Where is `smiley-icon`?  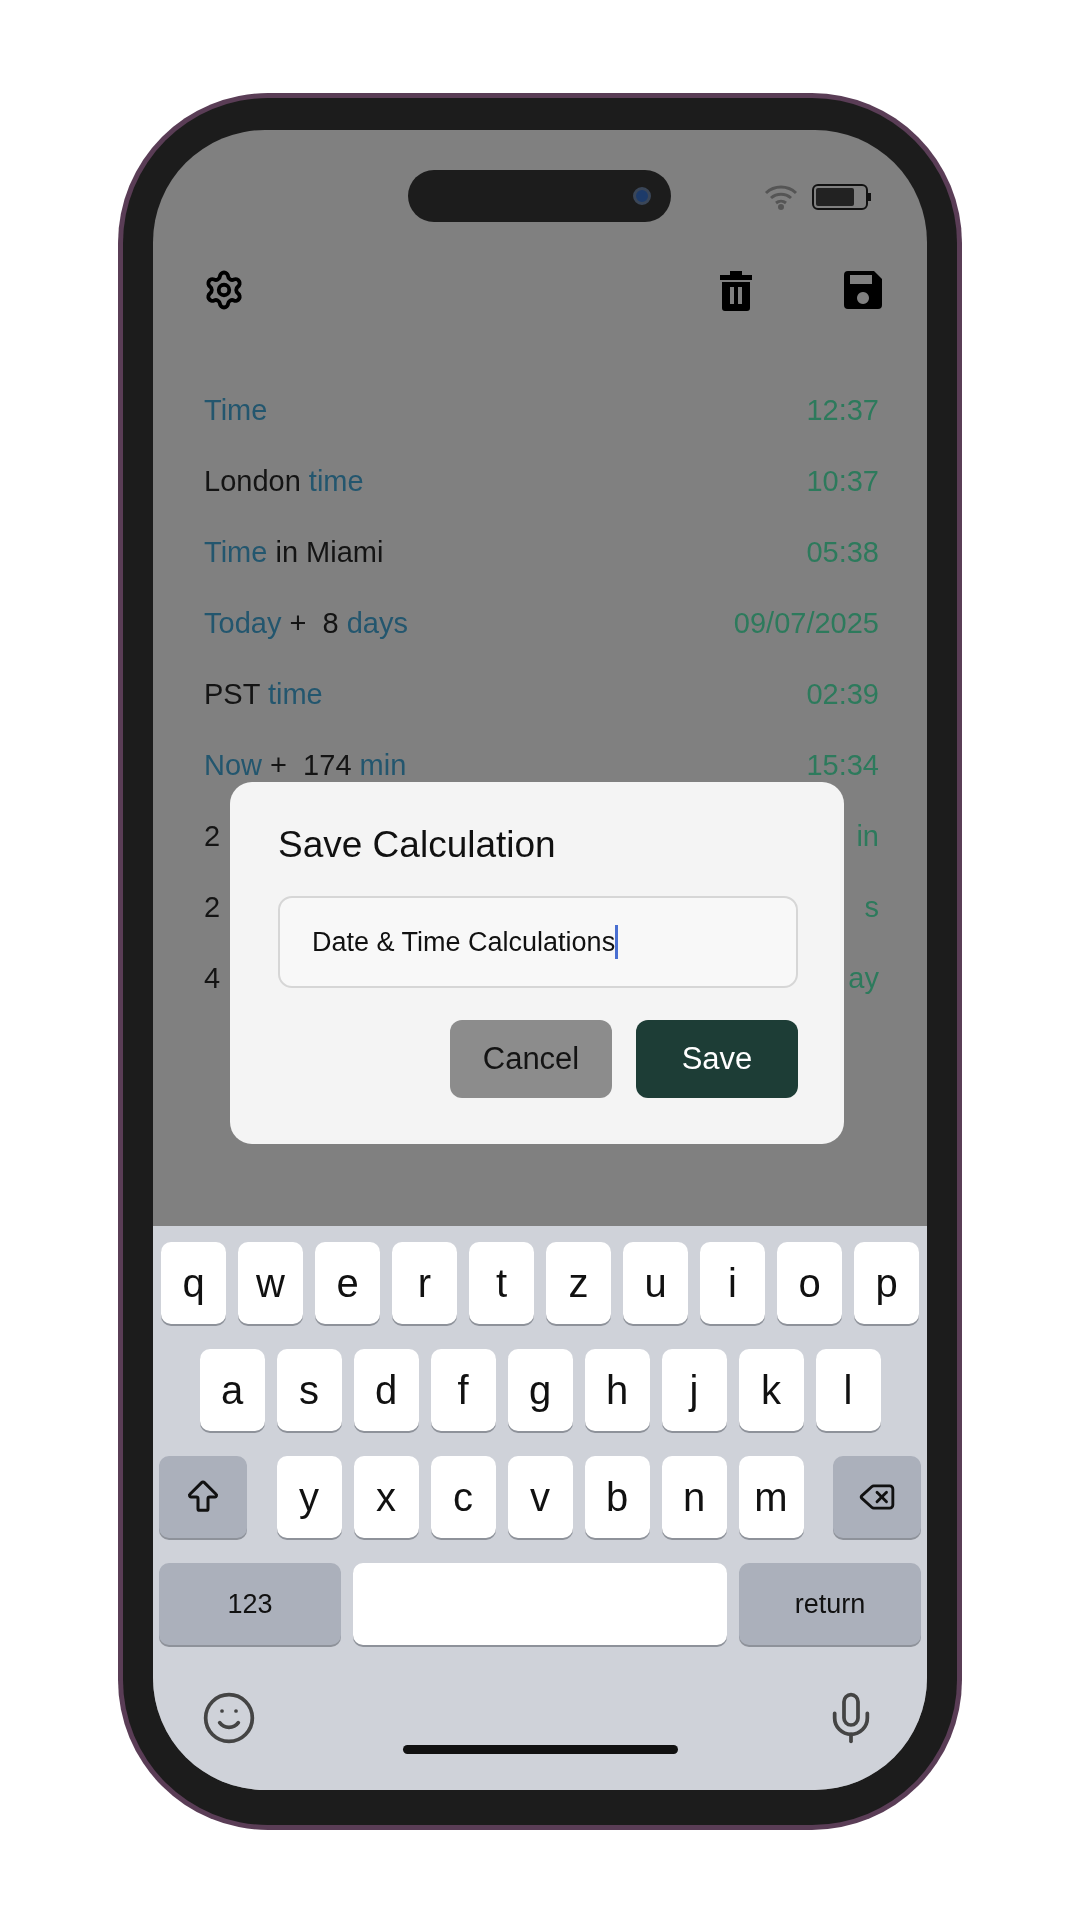
smiley-icon is located at coordinates (229, 1718).